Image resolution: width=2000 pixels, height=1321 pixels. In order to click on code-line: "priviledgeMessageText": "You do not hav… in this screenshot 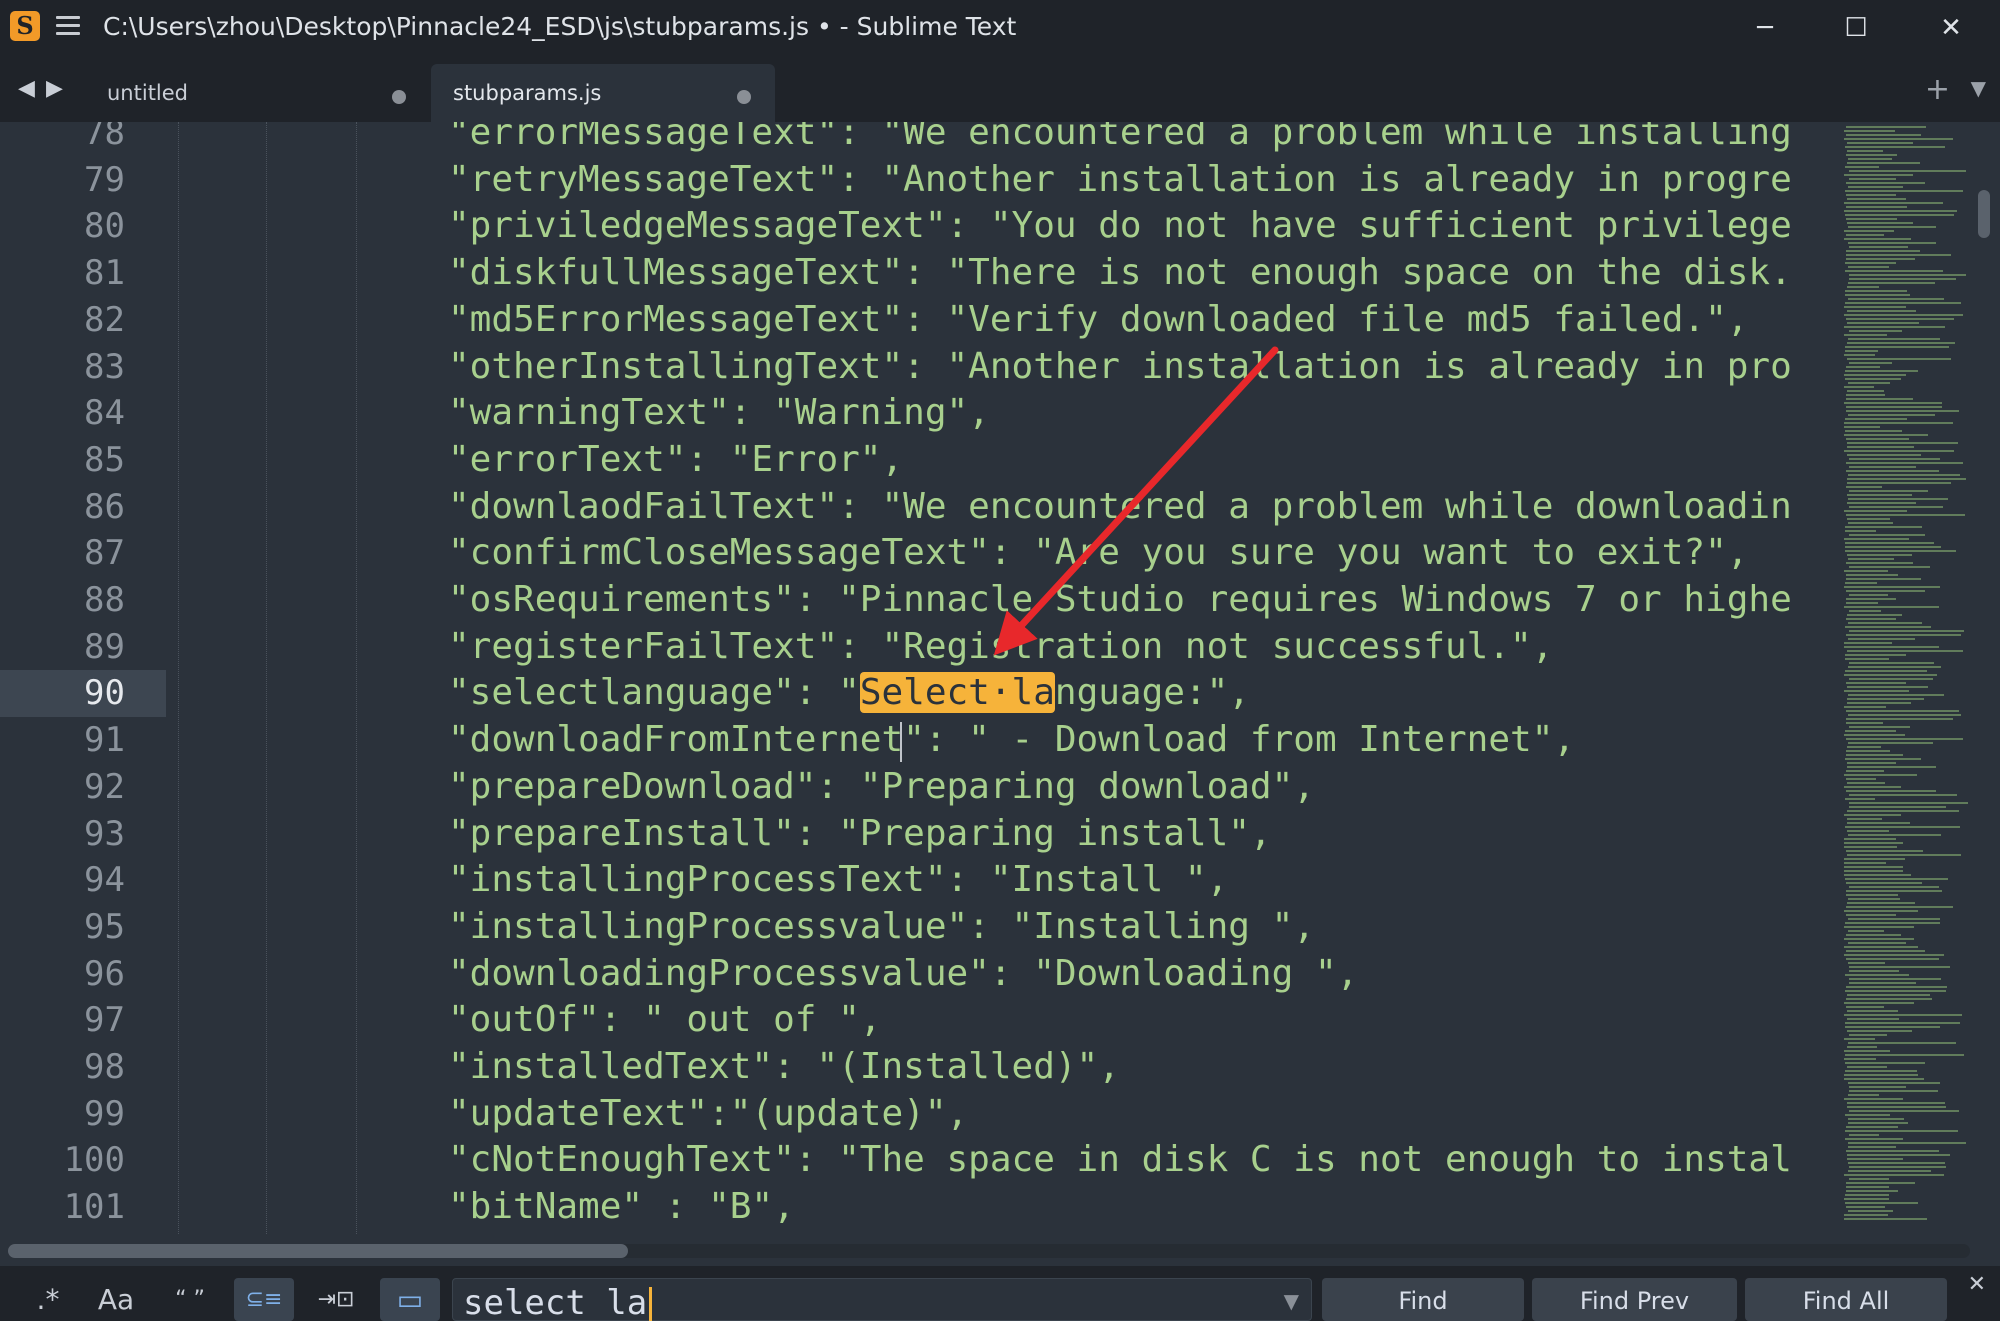, I will do `click(1120, 226)`.